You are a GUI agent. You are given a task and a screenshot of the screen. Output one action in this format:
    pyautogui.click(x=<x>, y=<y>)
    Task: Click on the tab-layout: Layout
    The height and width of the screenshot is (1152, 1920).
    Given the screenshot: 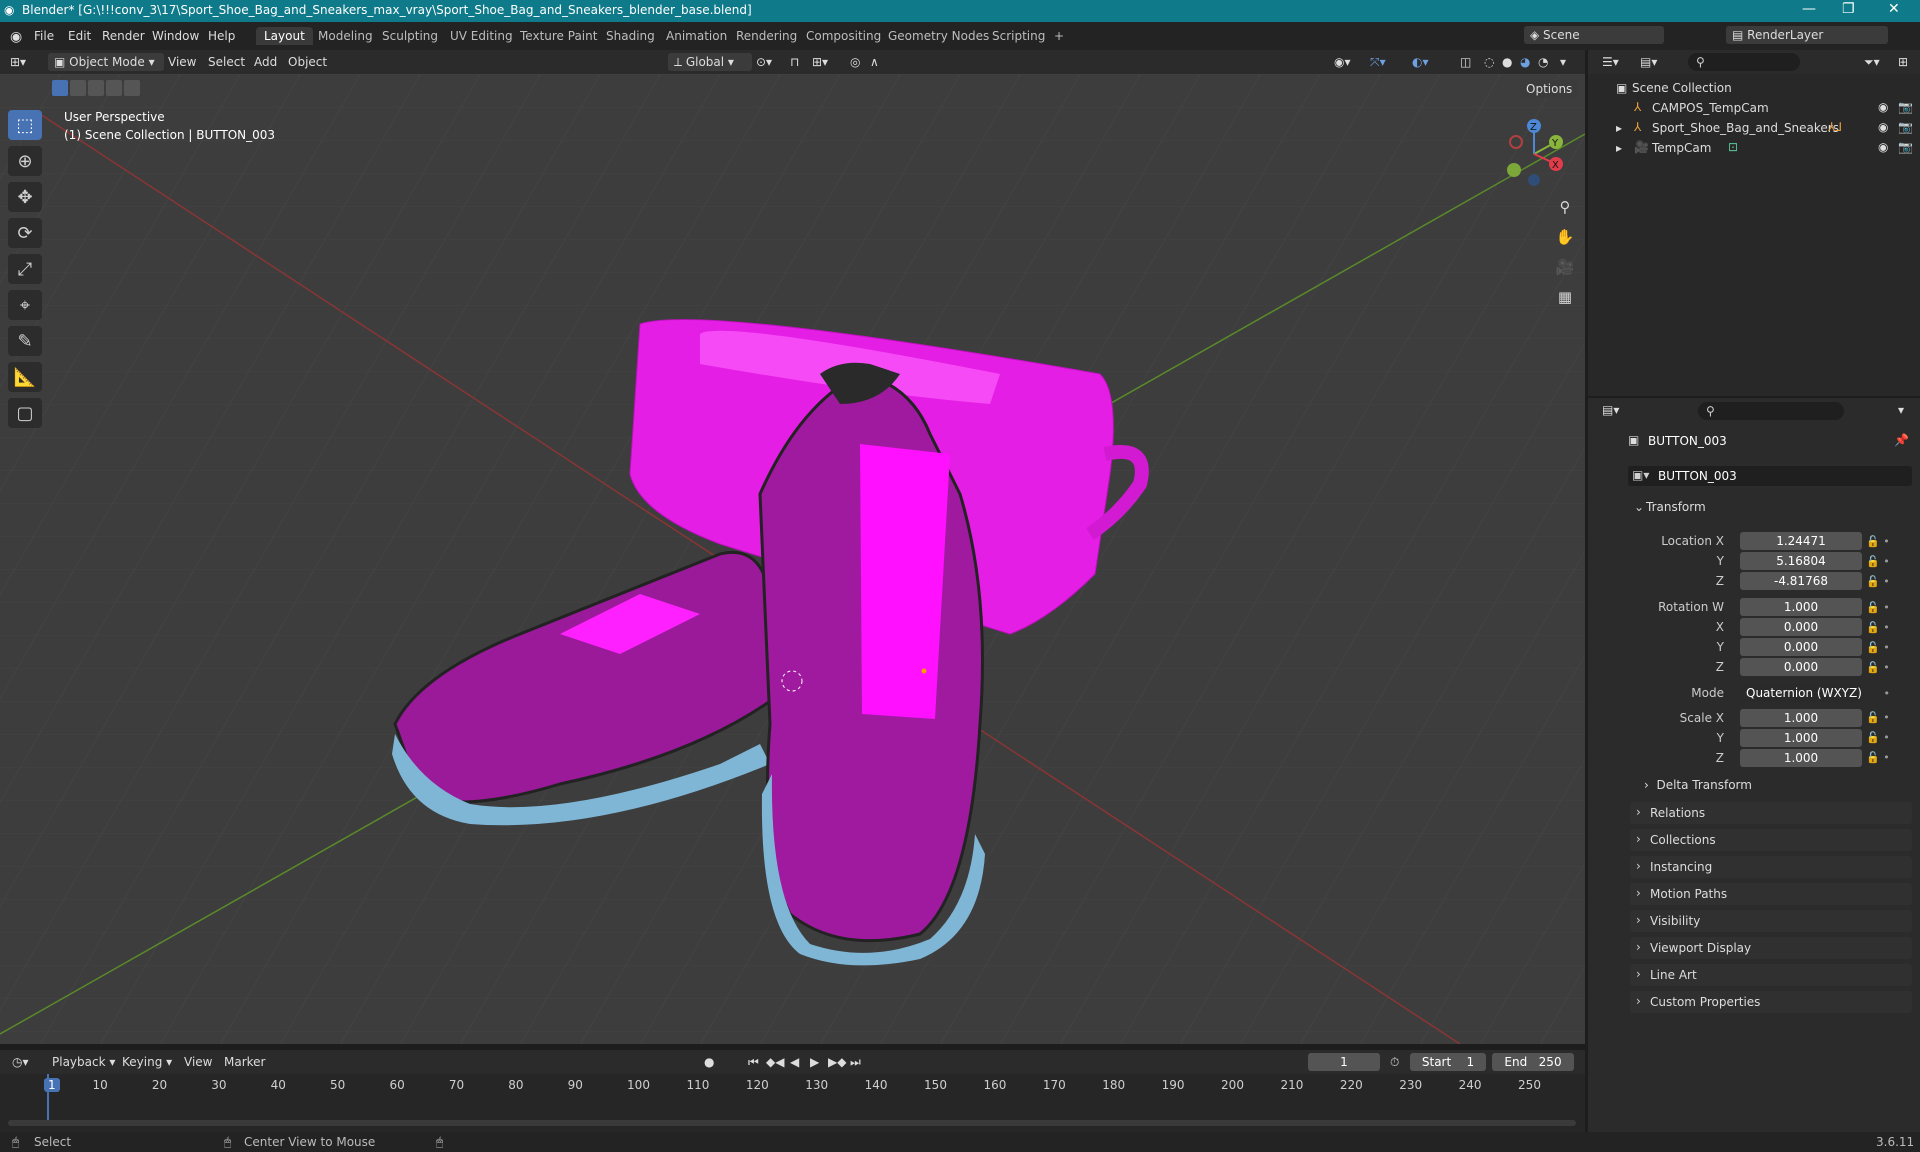 What is the action you would take?
    pyautogui.click(x=284, y=36)
    